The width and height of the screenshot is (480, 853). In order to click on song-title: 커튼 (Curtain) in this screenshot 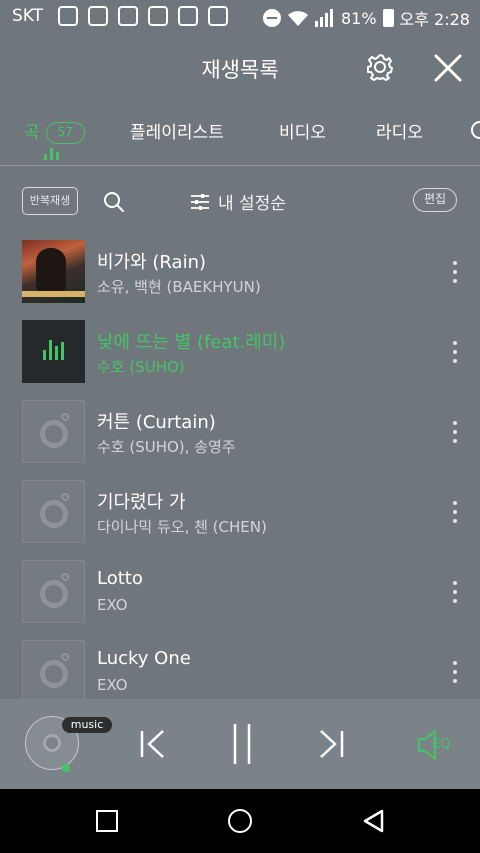, I will do `click(156, 422)`.